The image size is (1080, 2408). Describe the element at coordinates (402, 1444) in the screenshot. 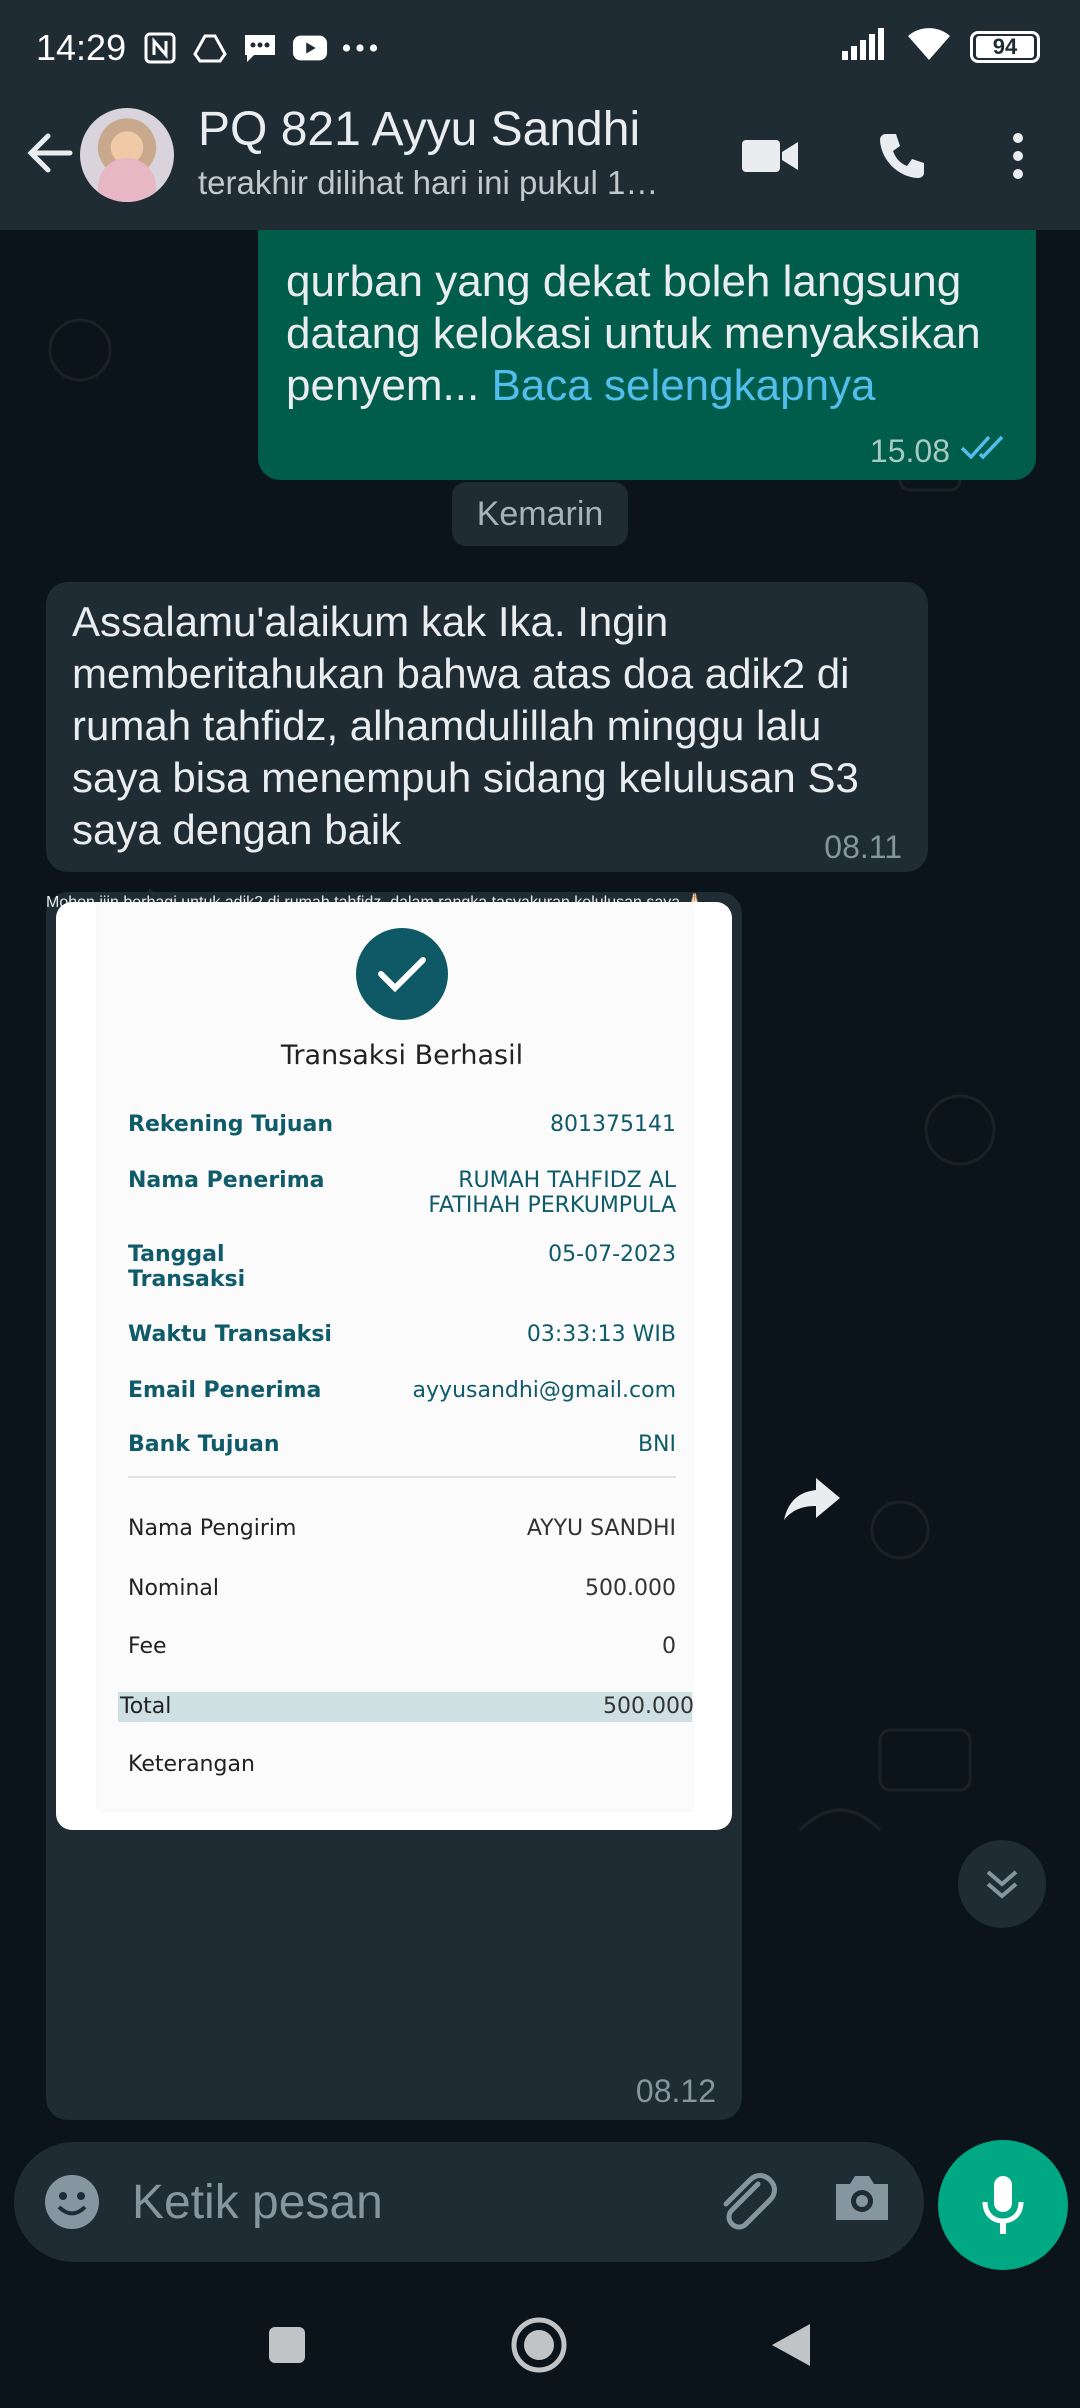

I see `receipt-row: Bank Tujuan BNI` at that location.